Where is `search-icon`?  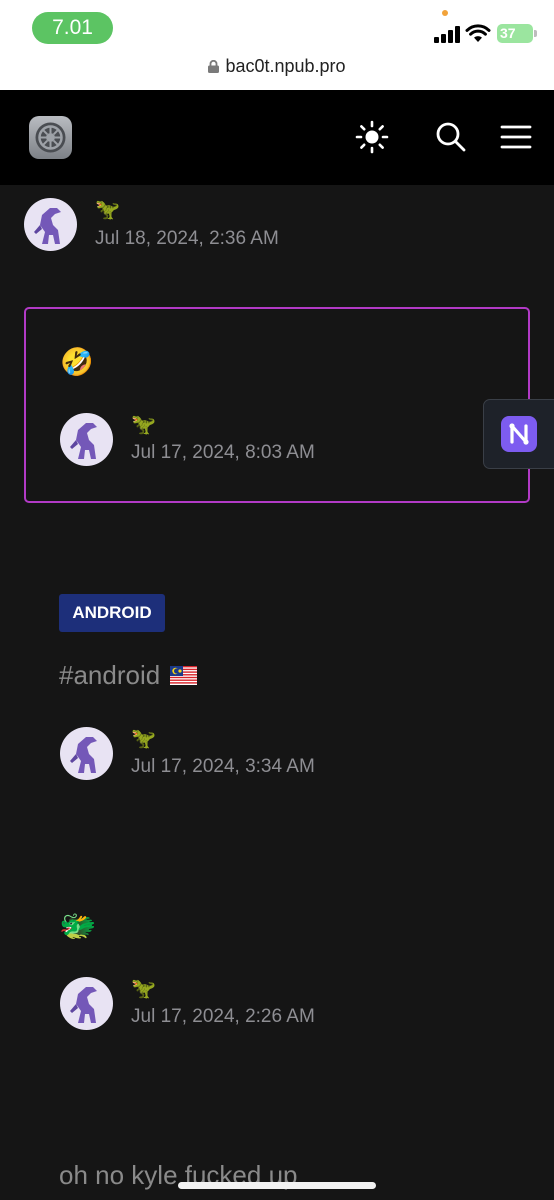
search-icon is located at coordinates (451, 137).